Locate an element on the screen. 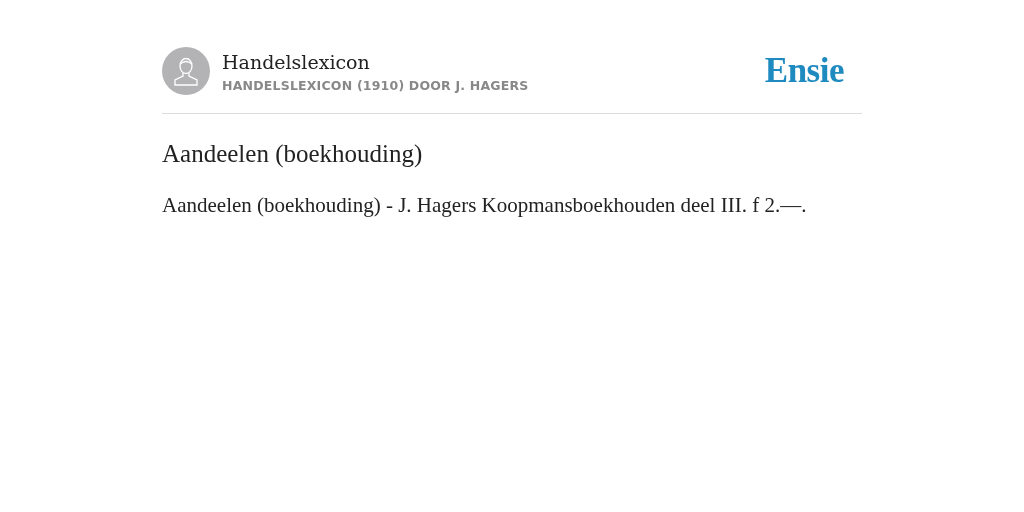 This screenshot has height=512, width=1024. article-title: Aandeelen (boekhouding) is located at coordinates (293, 154).